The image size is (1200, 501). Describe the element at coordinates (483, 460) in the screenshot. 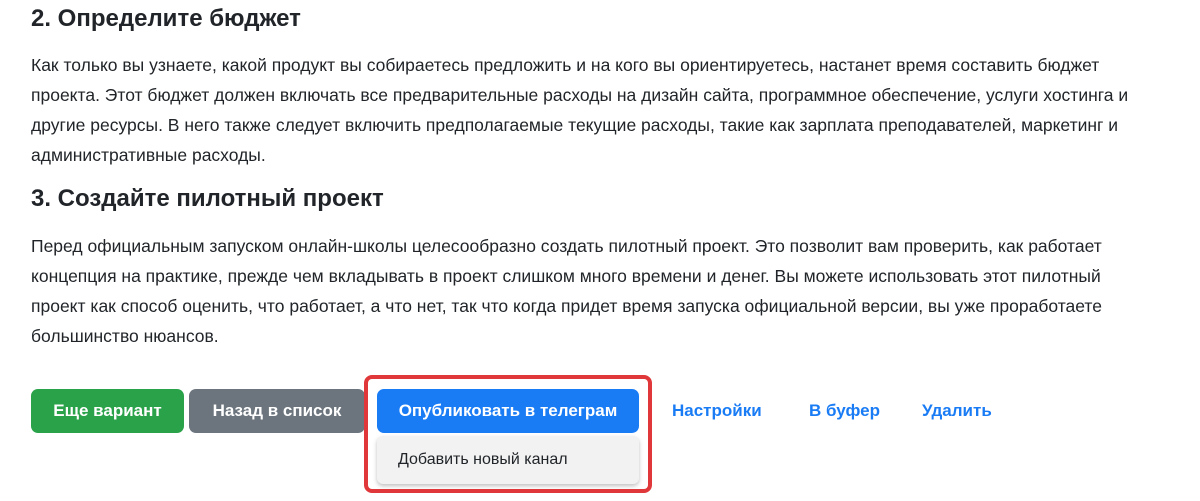

I see `add-new-channel-item: Добавить новый канал` at that location.